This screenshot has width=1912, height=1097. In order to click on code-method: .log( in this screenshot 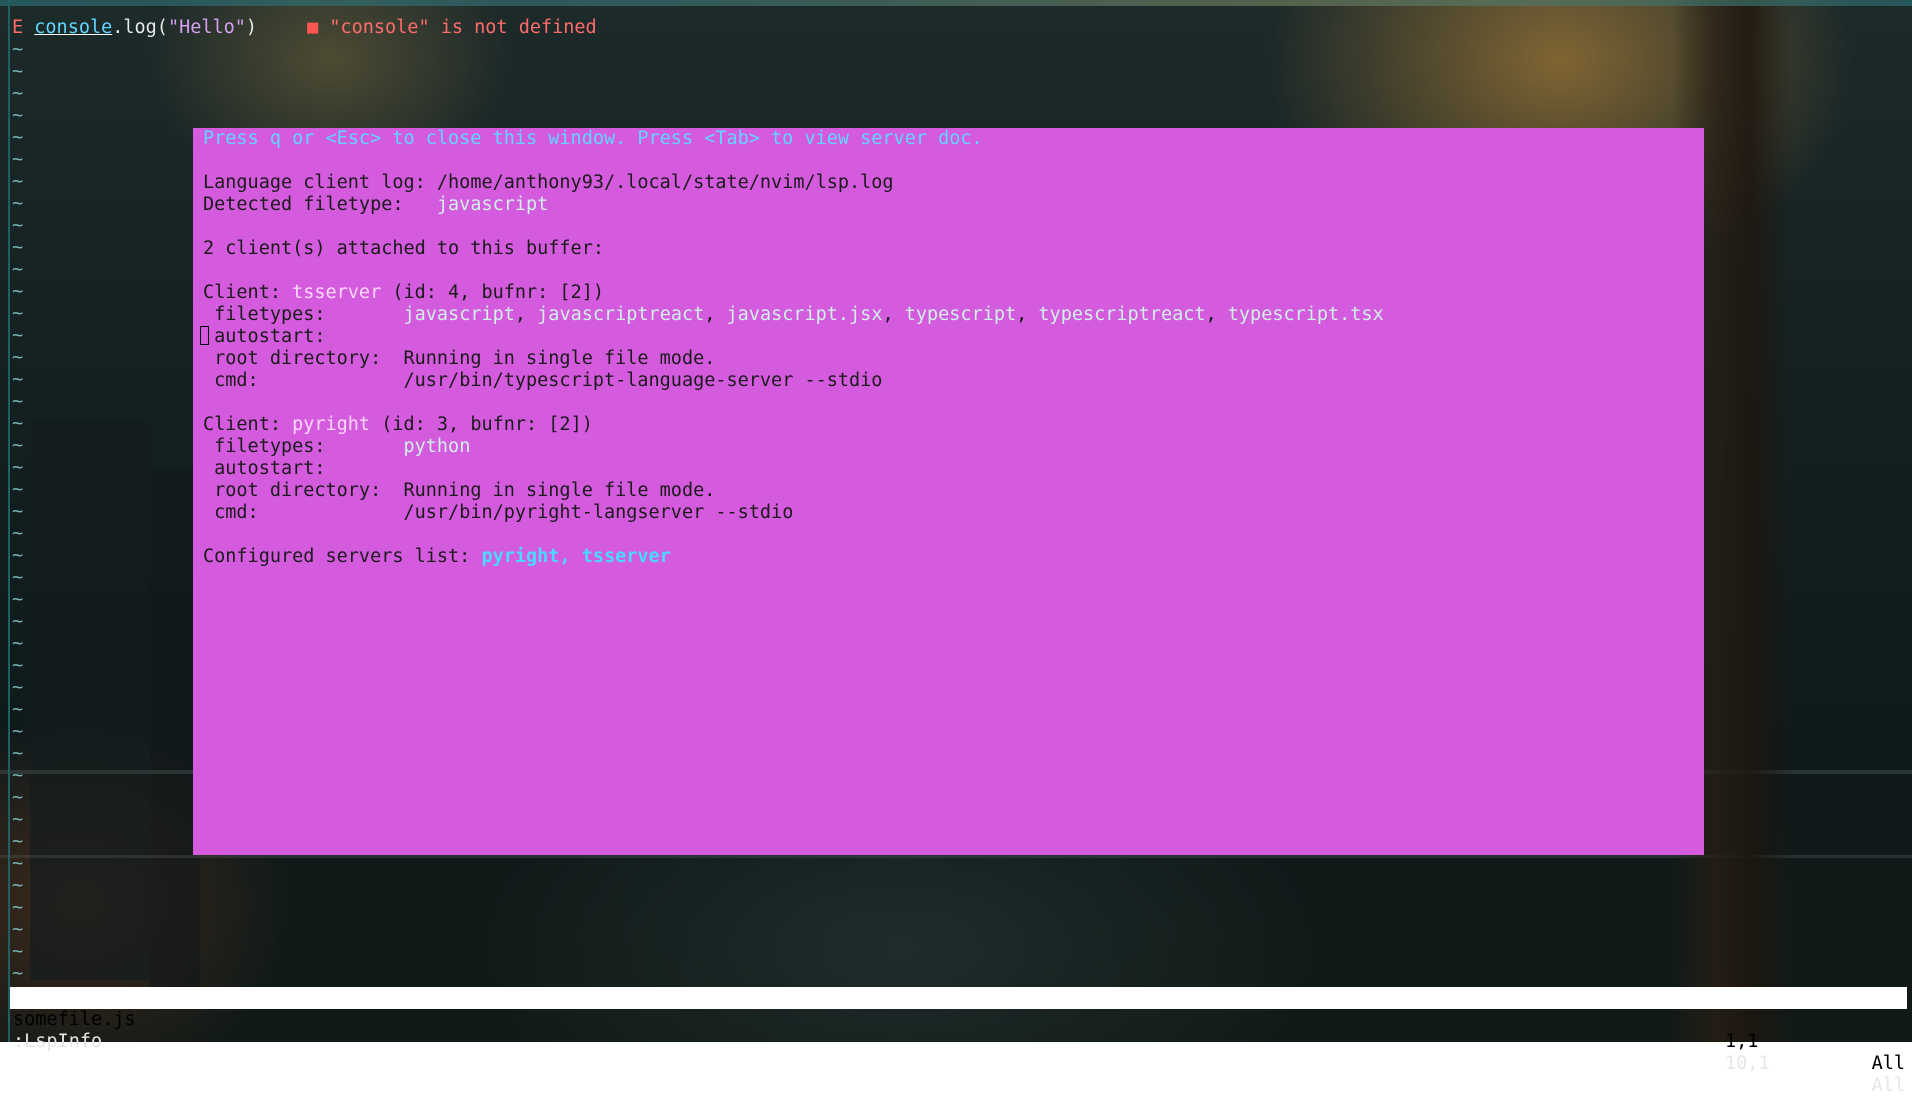, I will do `click(140, 27)`.